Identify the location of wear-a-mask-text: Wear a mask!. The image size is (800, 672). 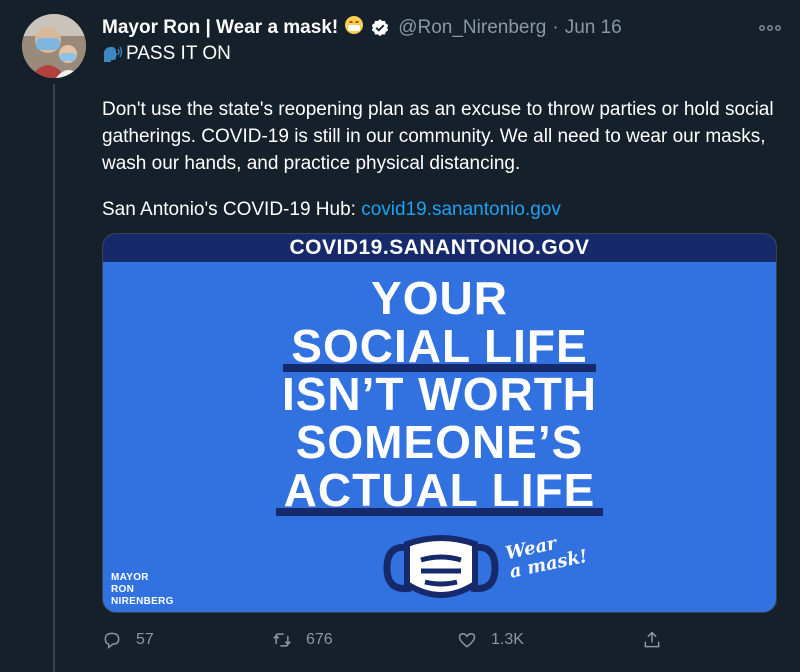
(547, 555).